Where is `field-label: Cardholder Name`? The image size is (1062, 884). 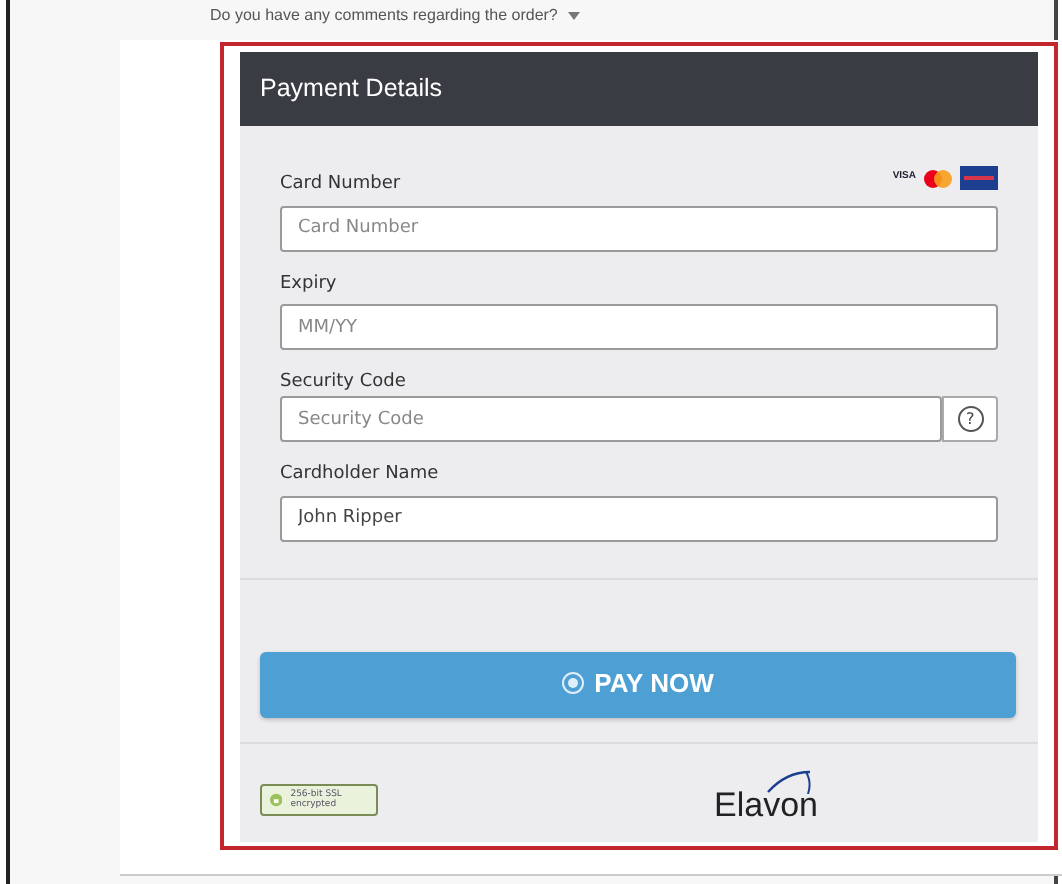 field-label: Cardholder Name is located at coordinates (359, 474).